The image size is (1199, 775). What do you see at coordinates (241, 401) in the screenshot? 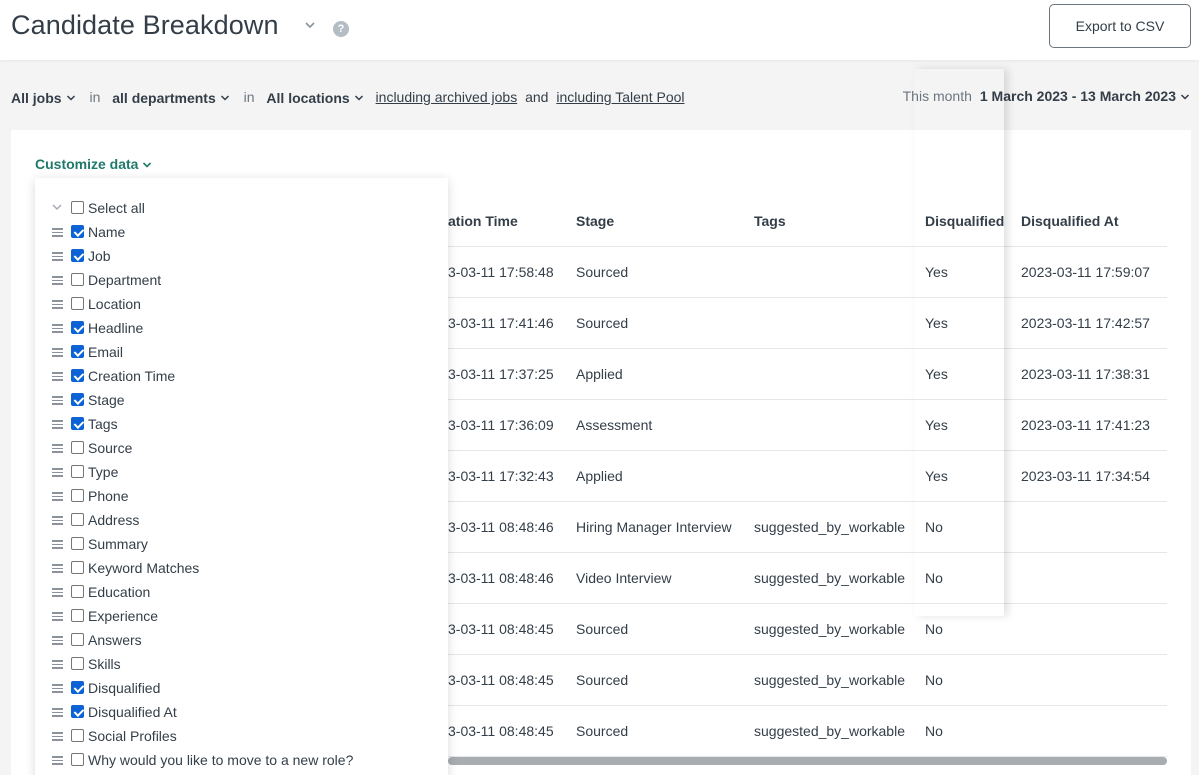
I see `field-option: Stage` at bounding box center [241, 401].